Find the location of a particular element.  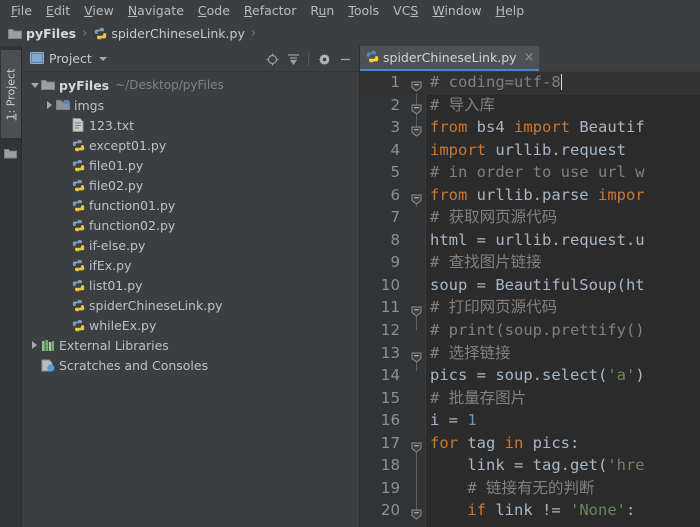

library-icon is located at coordinates (48, 345).